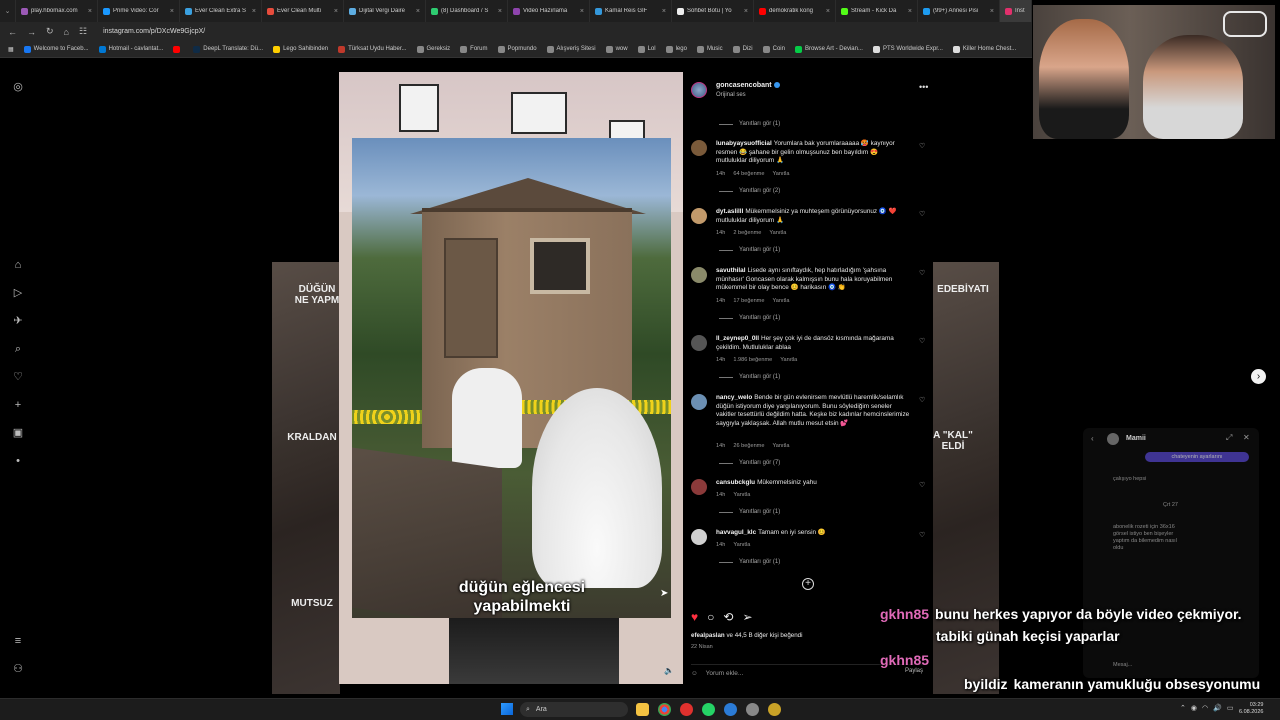 The height and width of the screenshot is (720, 1280). What do you see at coordinates (1183, 708) in the screenshot?
I see `chevron-up-icon: ⌃` at bounding box center [1183, 708].